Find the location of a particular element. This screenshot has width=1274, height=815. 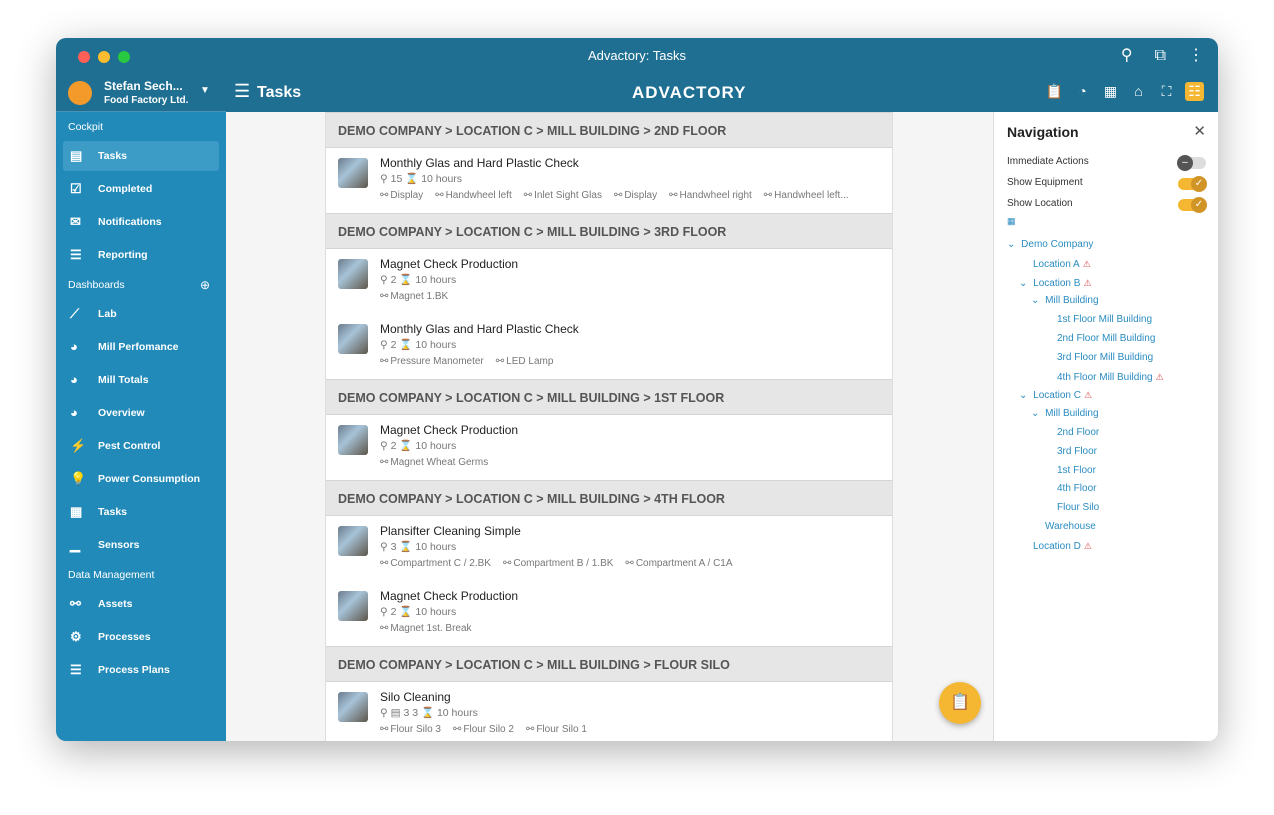

toggle-immediate-actions: – is located at coordinates (1191, 163).